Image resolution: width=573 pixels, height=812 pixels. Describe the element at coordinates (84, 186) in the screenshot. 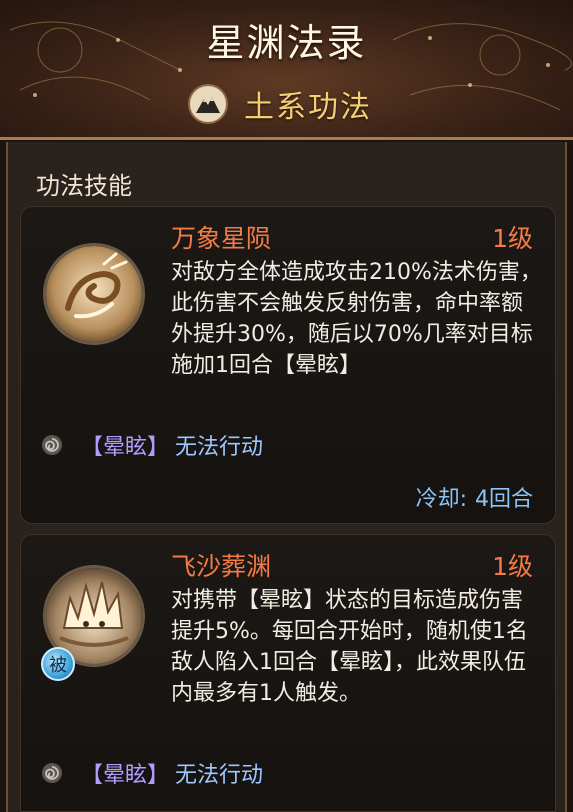

I see `section-title: 功法技能` at that location.